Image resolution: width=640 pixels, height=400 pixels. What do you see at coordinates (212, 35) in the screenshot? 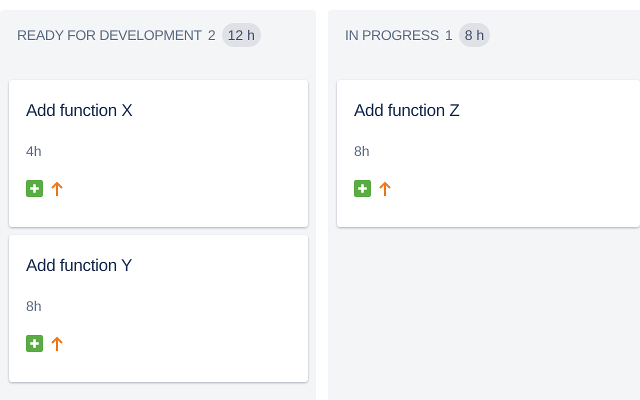
I see `issue-count: 2` at bounding box center [212, 35].